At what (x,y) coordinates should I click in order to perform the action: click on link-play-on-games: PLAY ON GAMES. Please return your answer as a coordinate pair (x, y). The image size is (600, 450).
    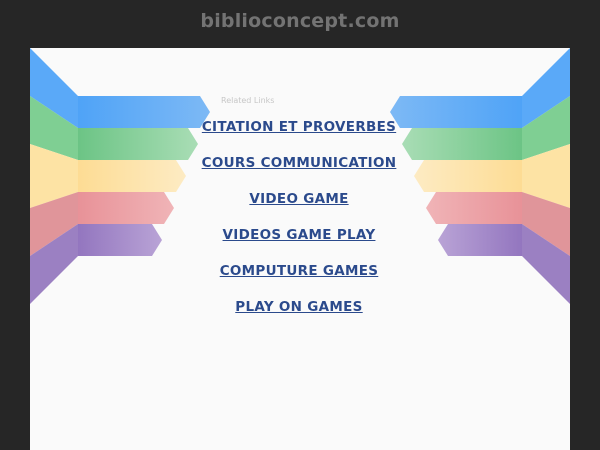
    Looking at the image, I should click on (298, 307).